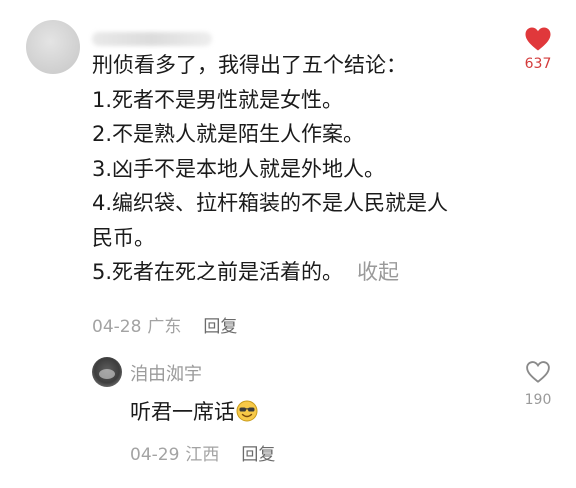 The height and width of the screenshot is (488, 576). Describe the element at coordinates (123, 237) in the screenshot. I see `comment-line: 民币。` at that location.